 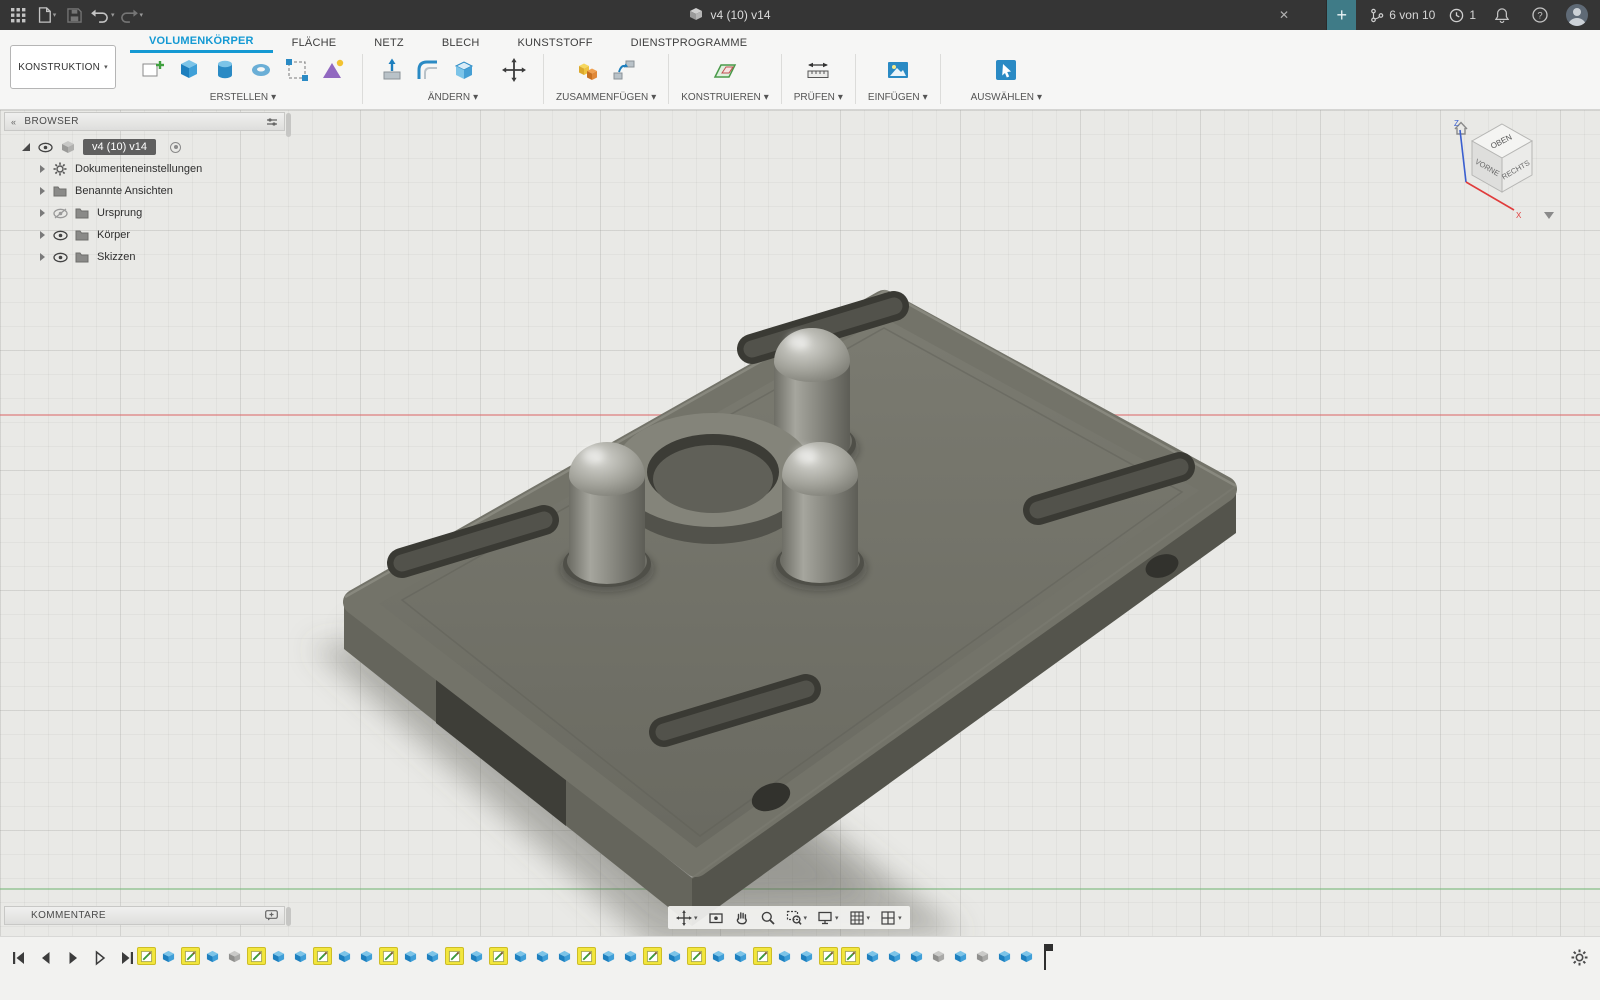 I want to click on select-icon, so click(x=1006, y=70).